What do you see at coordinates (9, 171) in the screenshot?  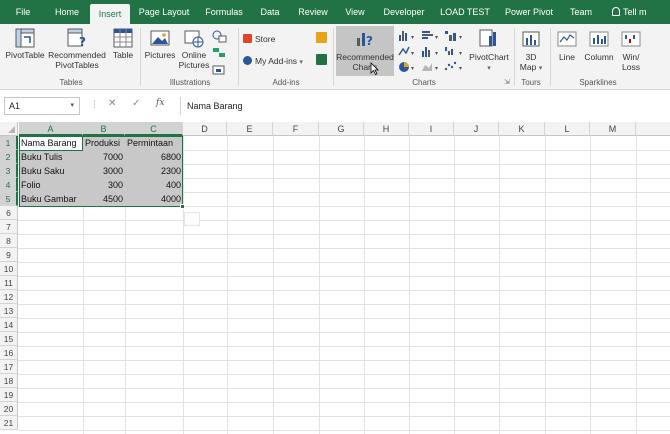 I see `row-header-3: 3` at bounding box center [9, 171].